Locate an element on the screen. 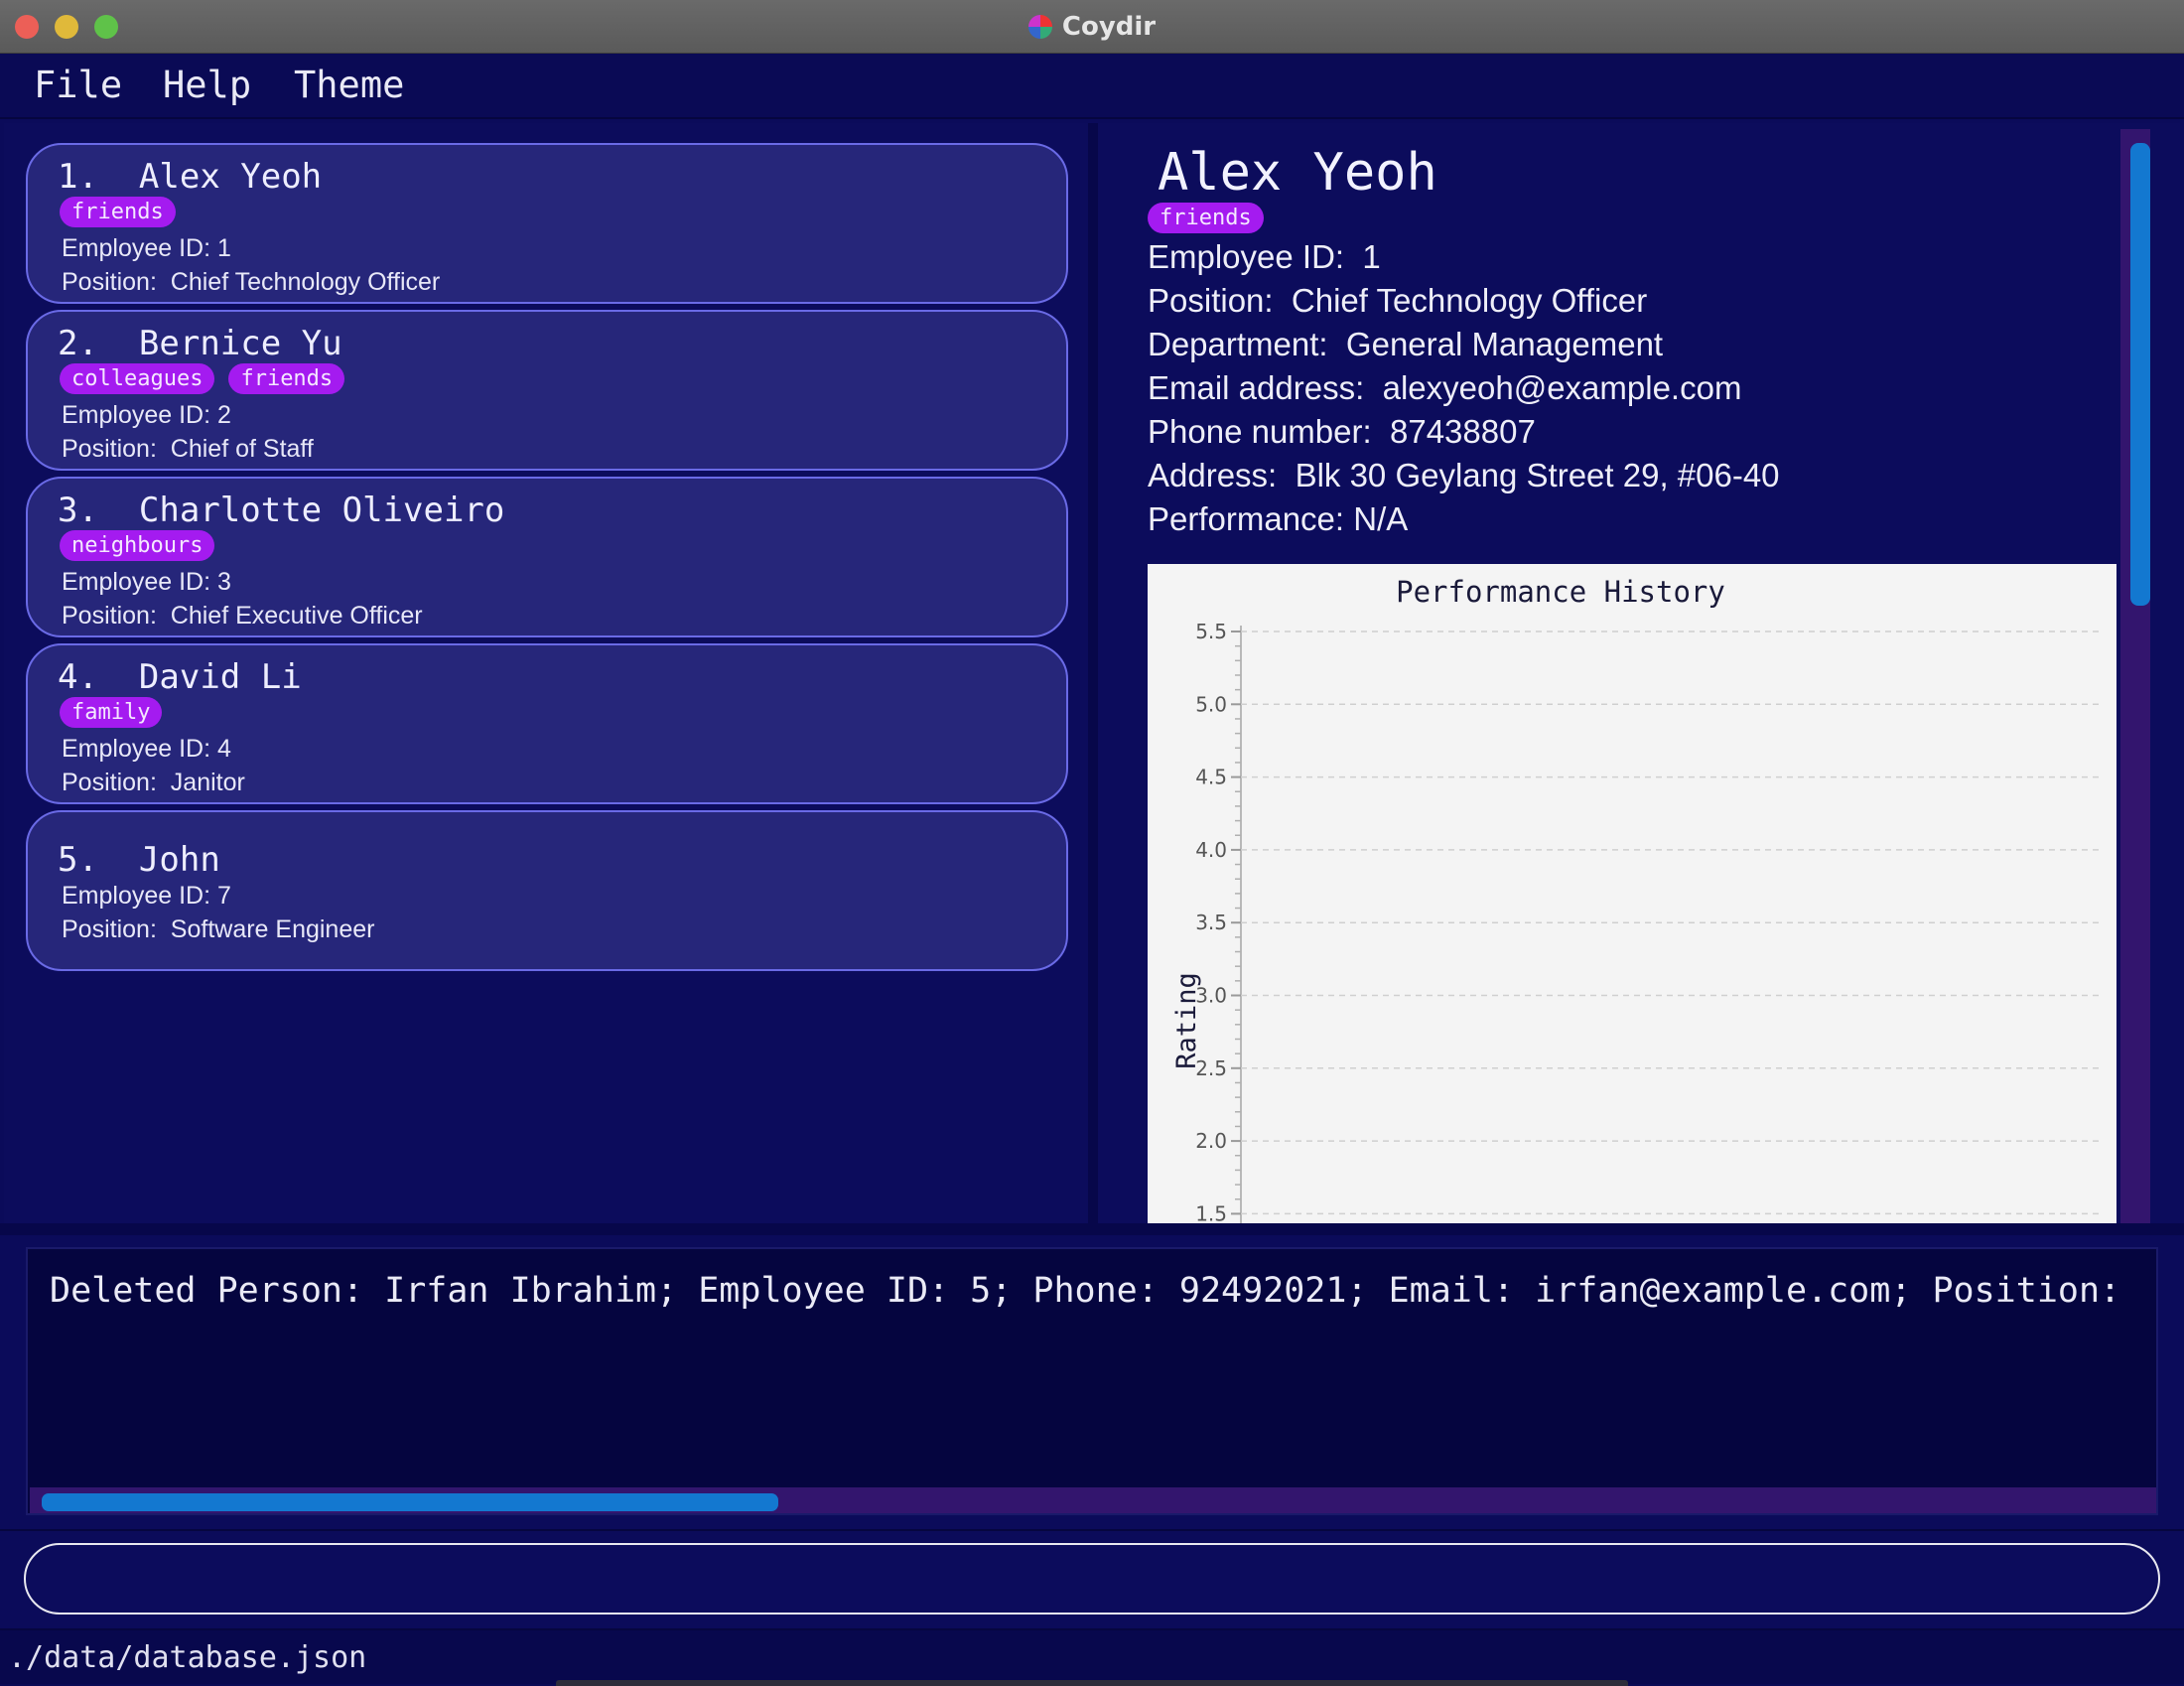 The width and height of the screenshot is (2184, 1686). chart-title: Performance History is located at coordinates (1560, 592).